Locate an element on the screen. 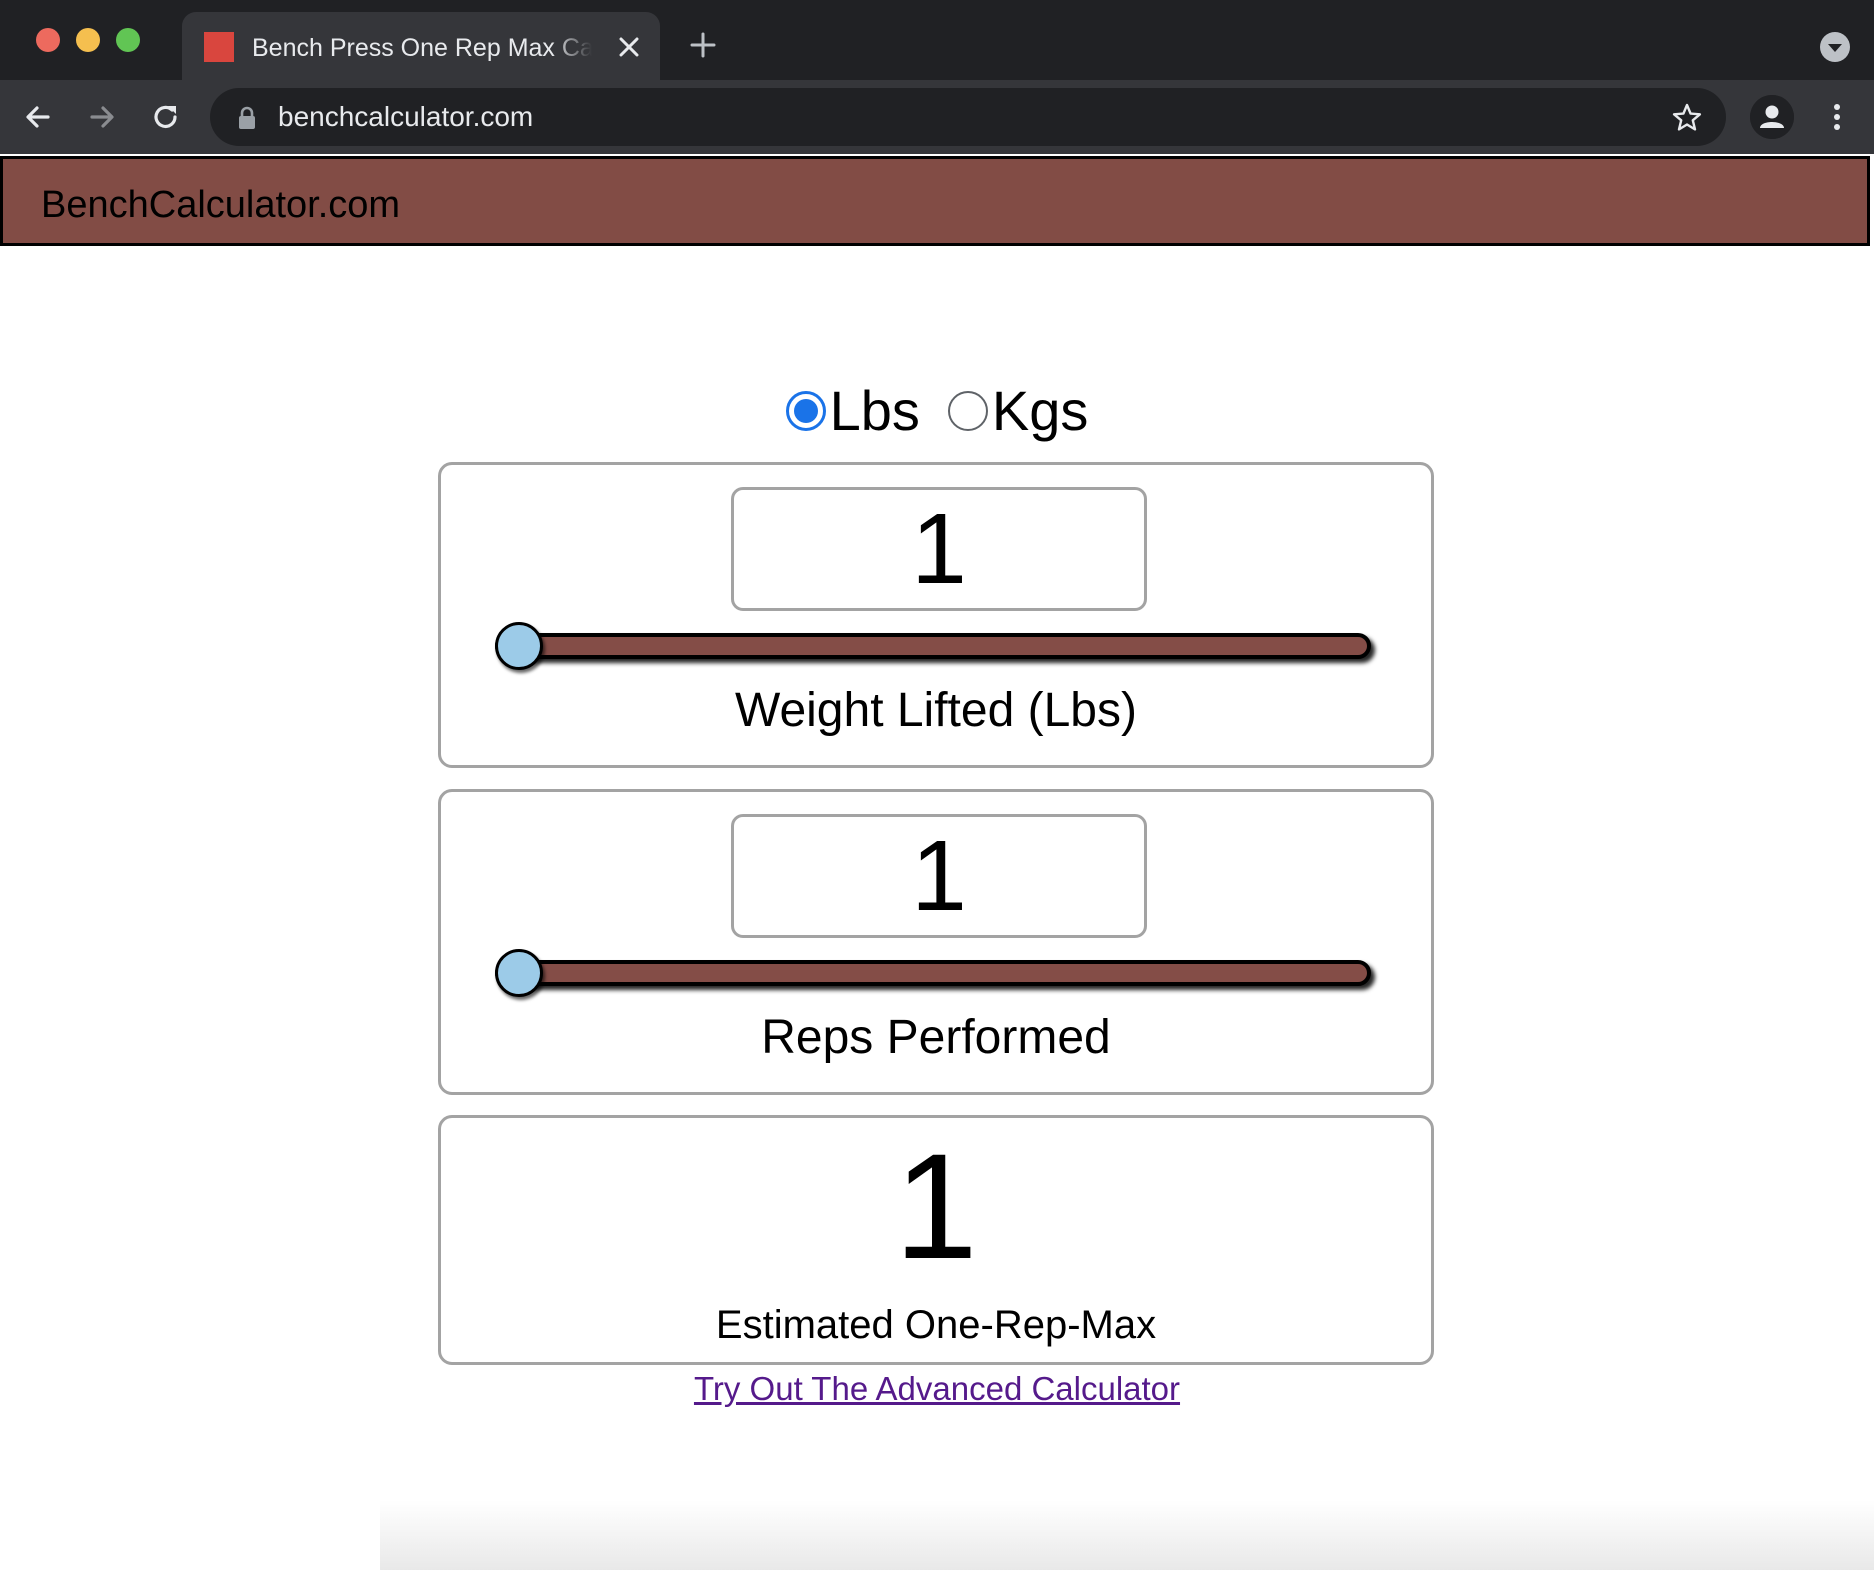 This screenshot has height=1570, width=1874. lbs-radio is located at coordinates (805, 411).